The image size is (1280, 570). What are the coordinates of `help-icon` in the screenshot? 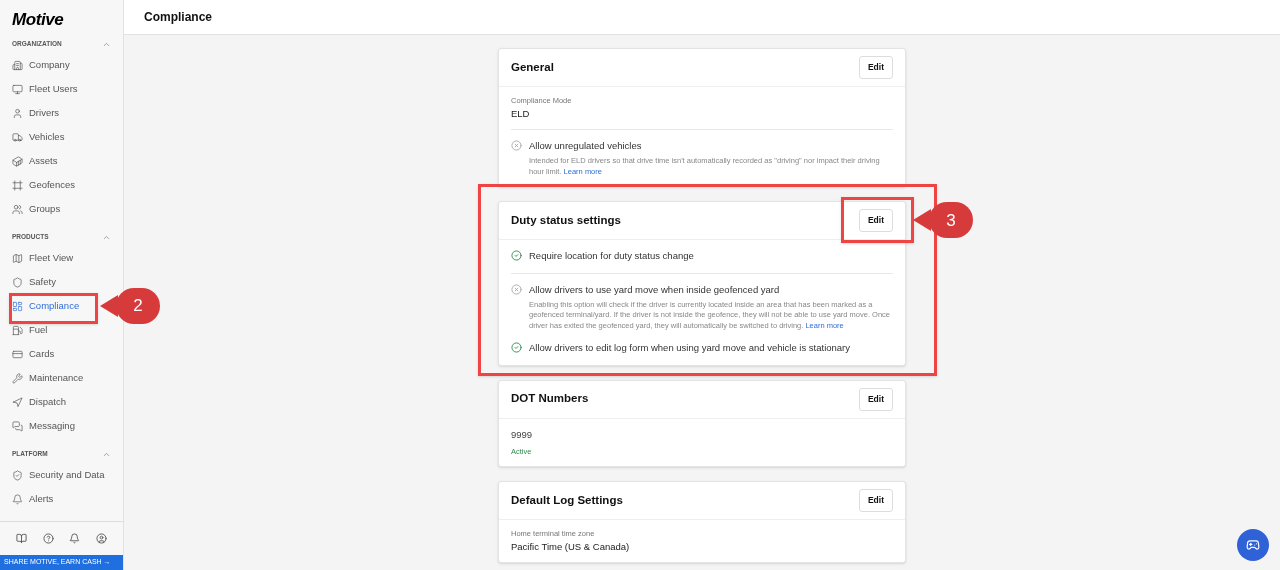 It's located at (48, 538).